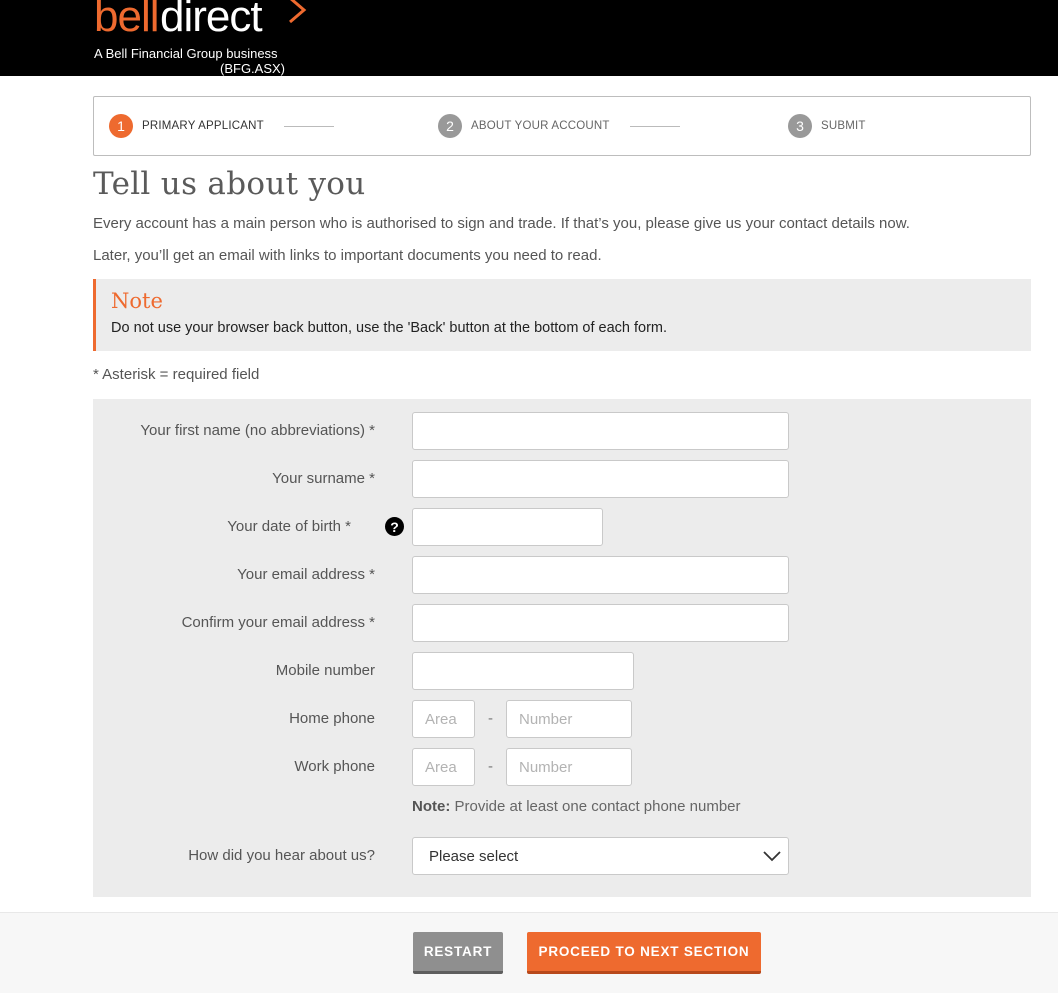 This screenshot has height=993, width=1058. Describe the element at coordinates (540, 126) in the screenshot. I see `step-label: ABOUT YOUR ACCOUNT` at that location.